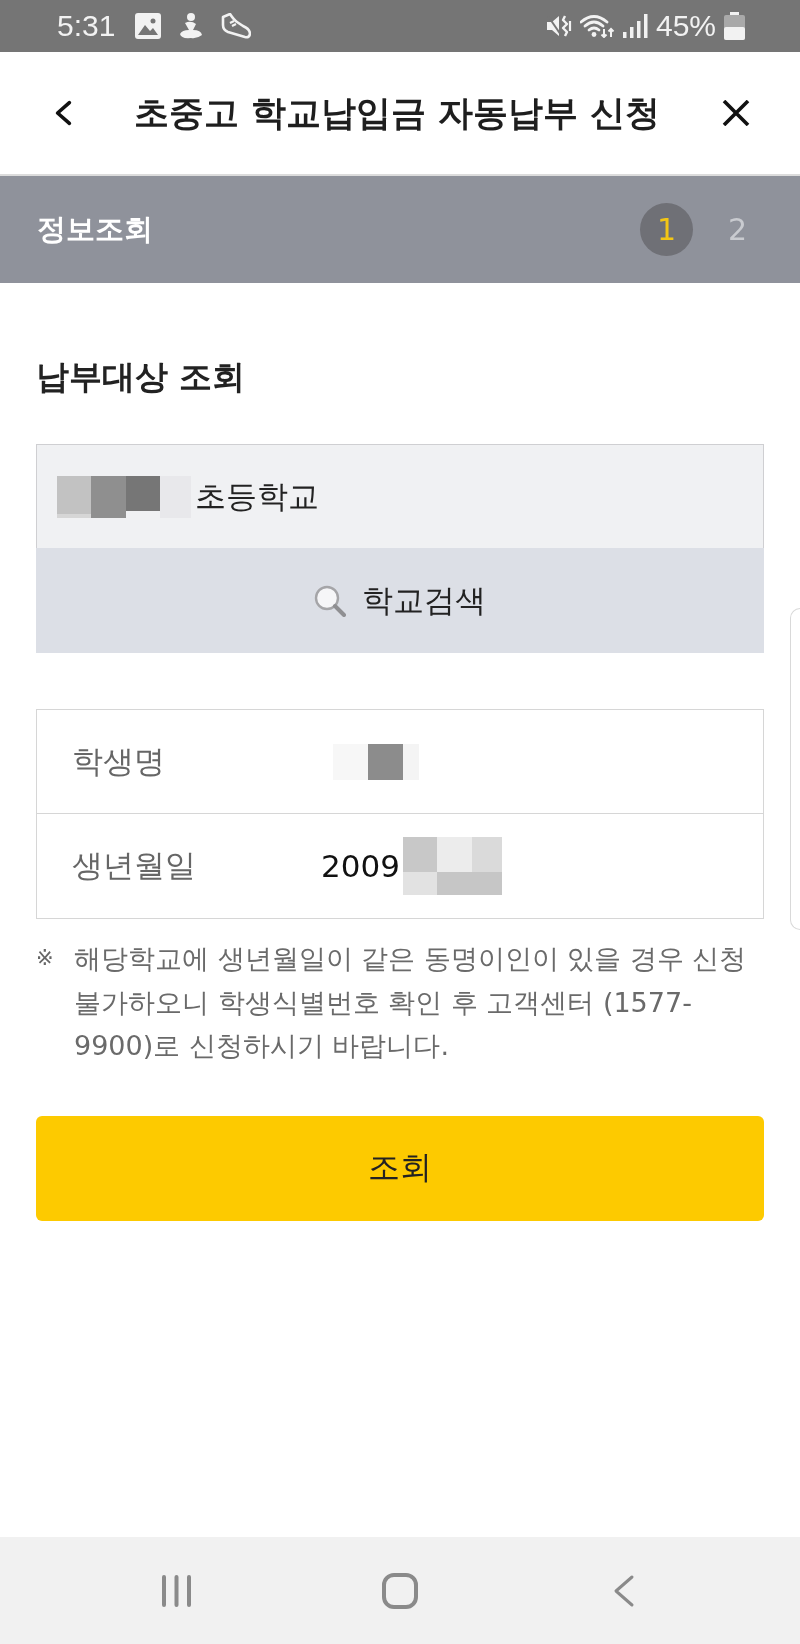  Describe the element at coordinates (597, 26) in the screenshot. I see `wifi-icon` at that location.